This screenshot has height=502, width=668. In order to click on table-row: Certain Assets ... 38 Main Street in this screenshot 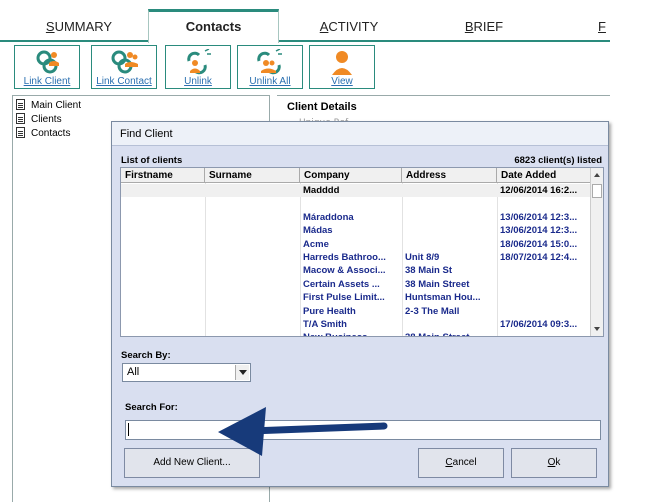, I will do `click(356, 284)`.